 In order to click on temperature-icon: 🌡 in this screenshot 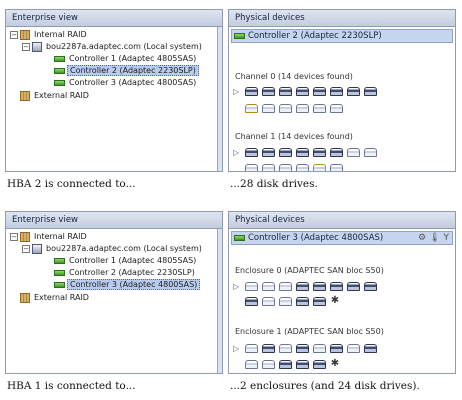, I will do `click(434, 238)`.